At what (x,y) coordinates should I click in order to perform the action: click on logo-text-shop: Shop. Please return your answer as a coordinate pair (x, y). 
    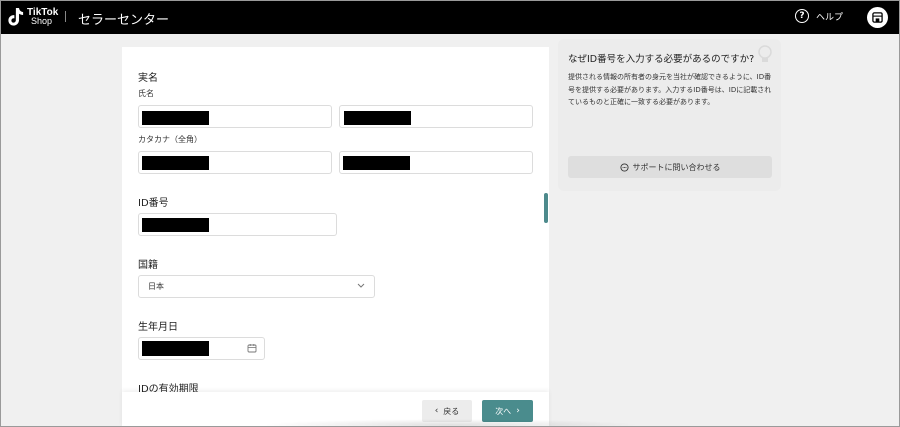
    Looking at the image, I should click on (42, 21).